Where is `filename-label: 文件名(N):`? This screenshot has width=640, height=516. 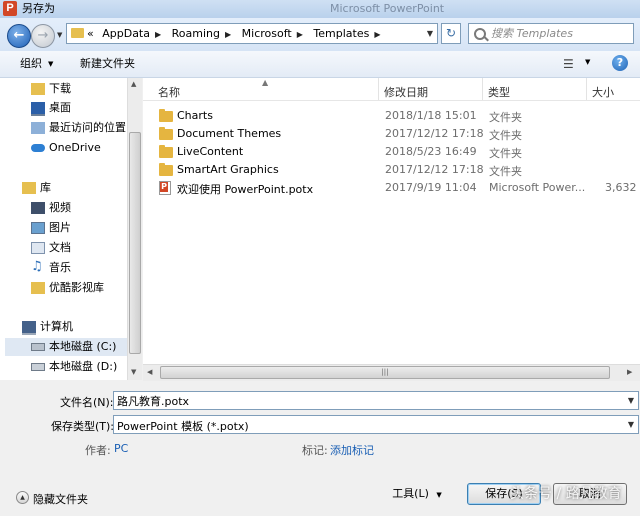
filename-label: 文件名(N): is located at coordinates (87, 402).